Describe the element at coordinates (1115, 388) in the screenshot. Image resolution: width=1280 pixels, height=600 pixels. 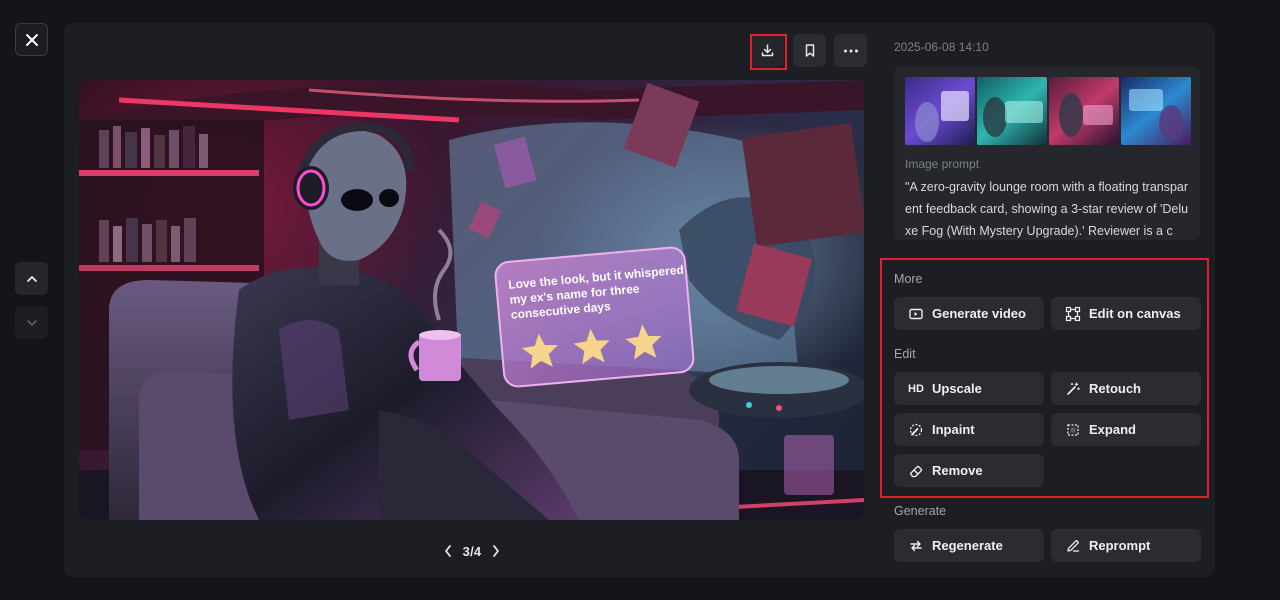
I see `retouch-label: Retouch` at that location.